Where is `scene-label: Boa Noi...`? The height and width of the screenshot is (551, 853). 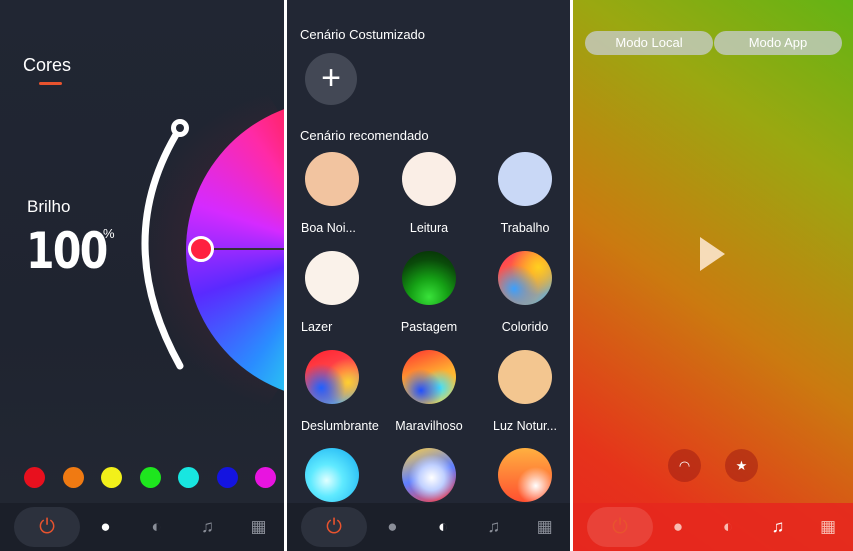
scene-label: Boa Noi... is located at coordinates (328, 228).